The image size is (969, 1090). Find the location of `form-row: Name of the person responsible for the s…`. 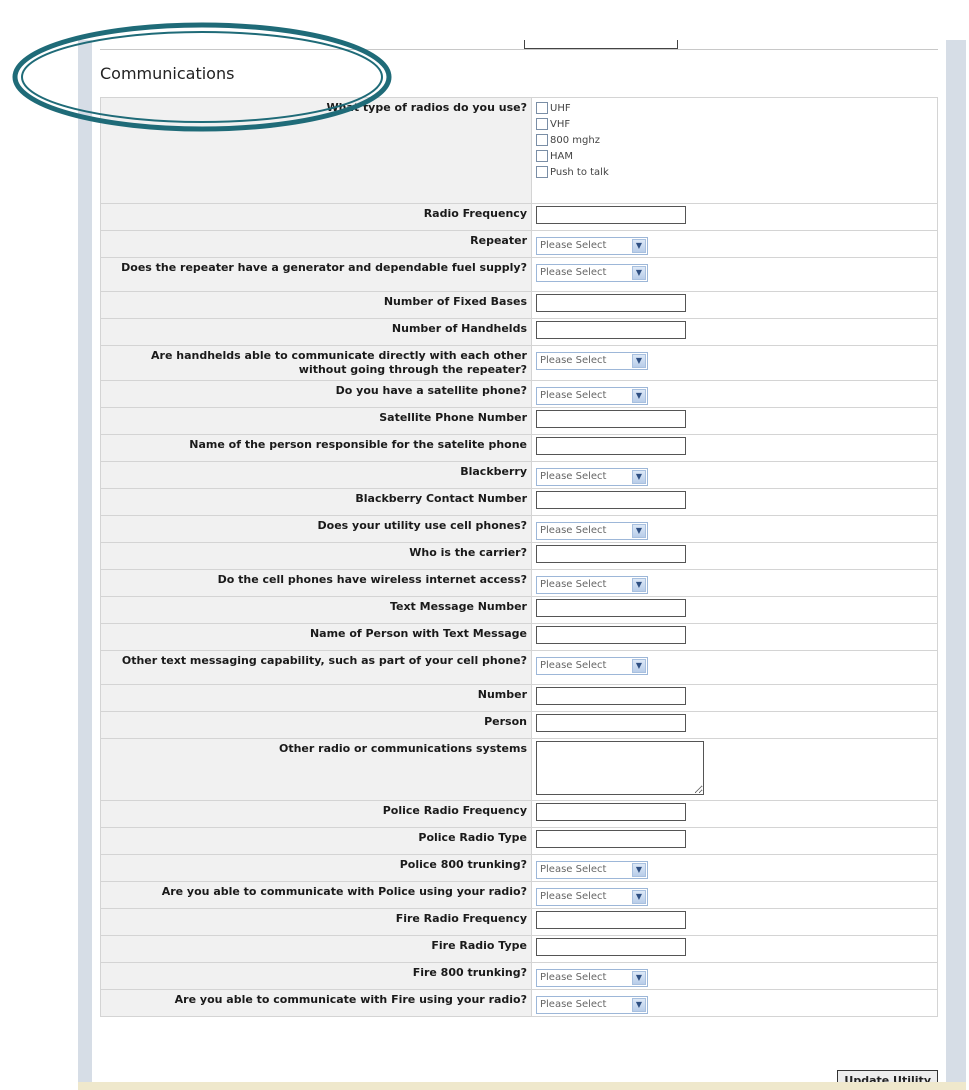

form-row: Name of the person responsible for the s… is located at coordinates (519, 448).